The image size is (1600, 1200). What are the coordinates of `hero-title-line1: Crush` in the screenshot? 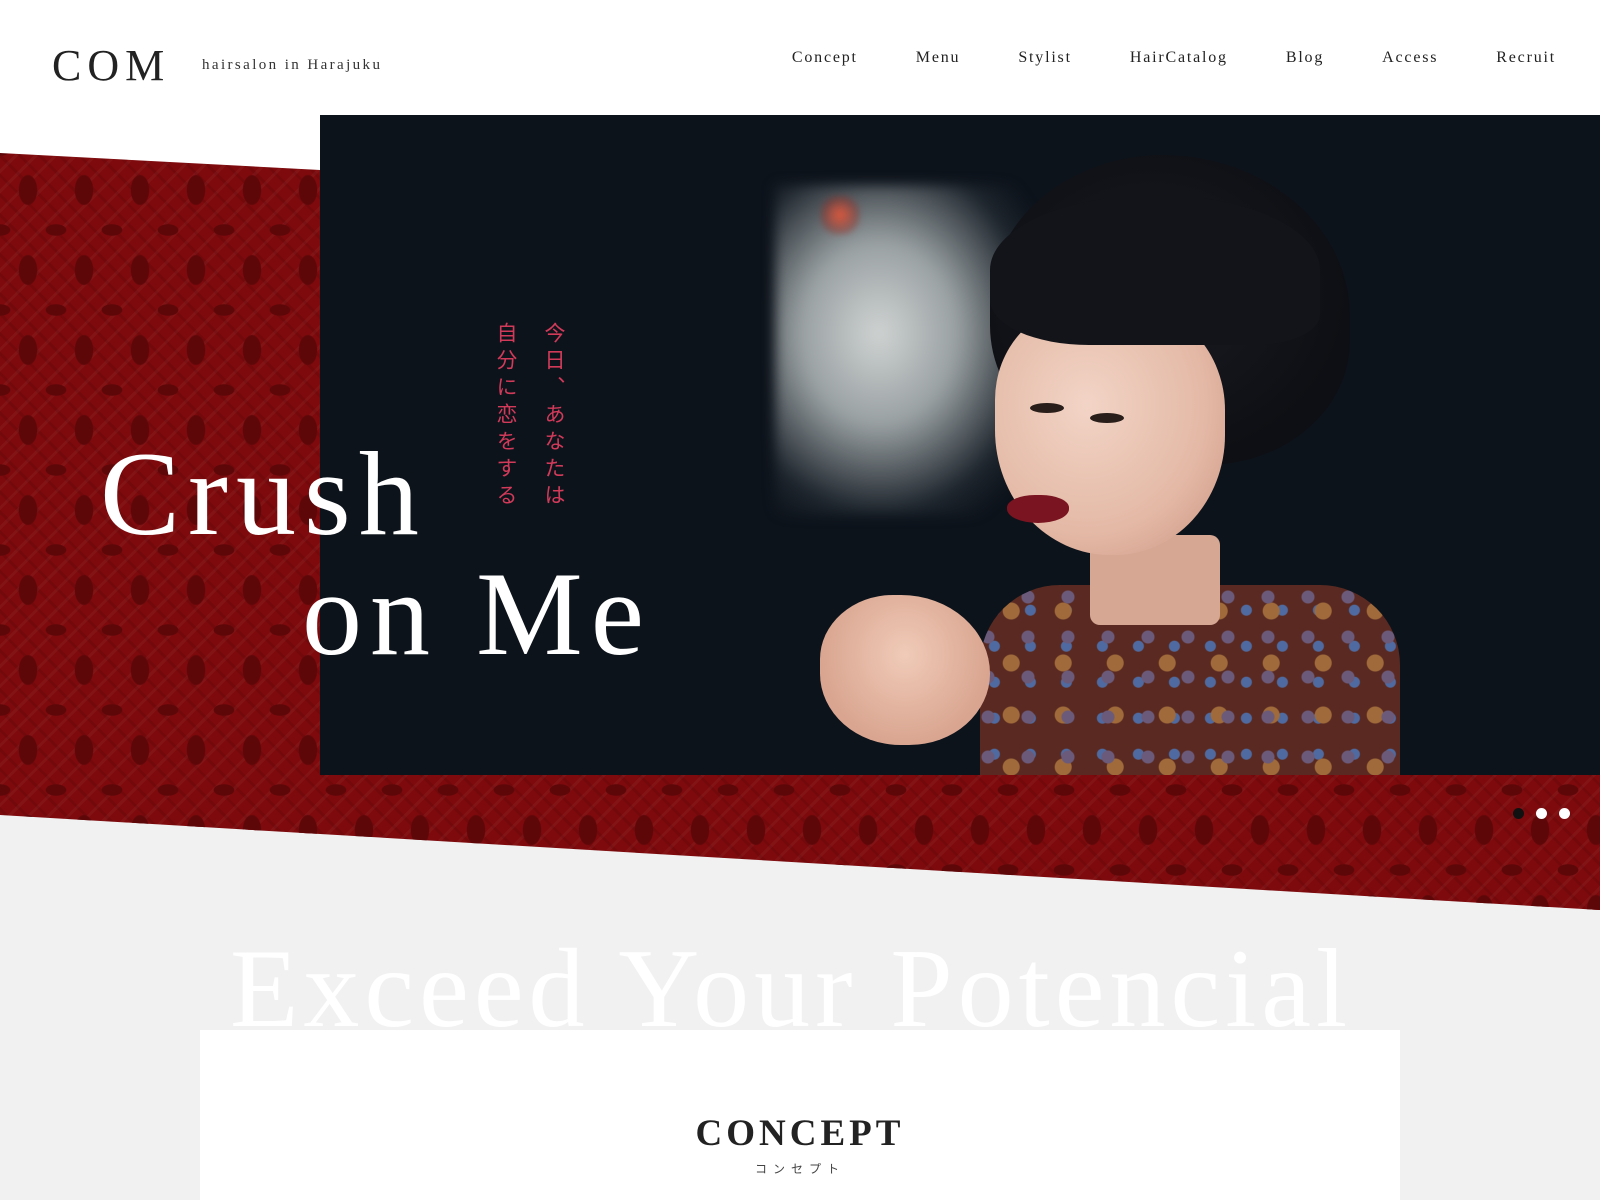 It's located at (263, 493).